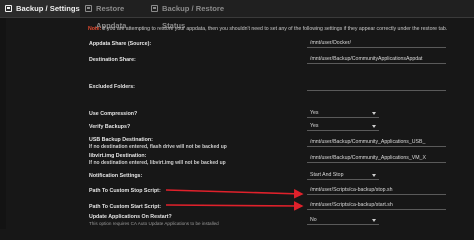  I want to click on start-script-arrow, so click(234, 206).